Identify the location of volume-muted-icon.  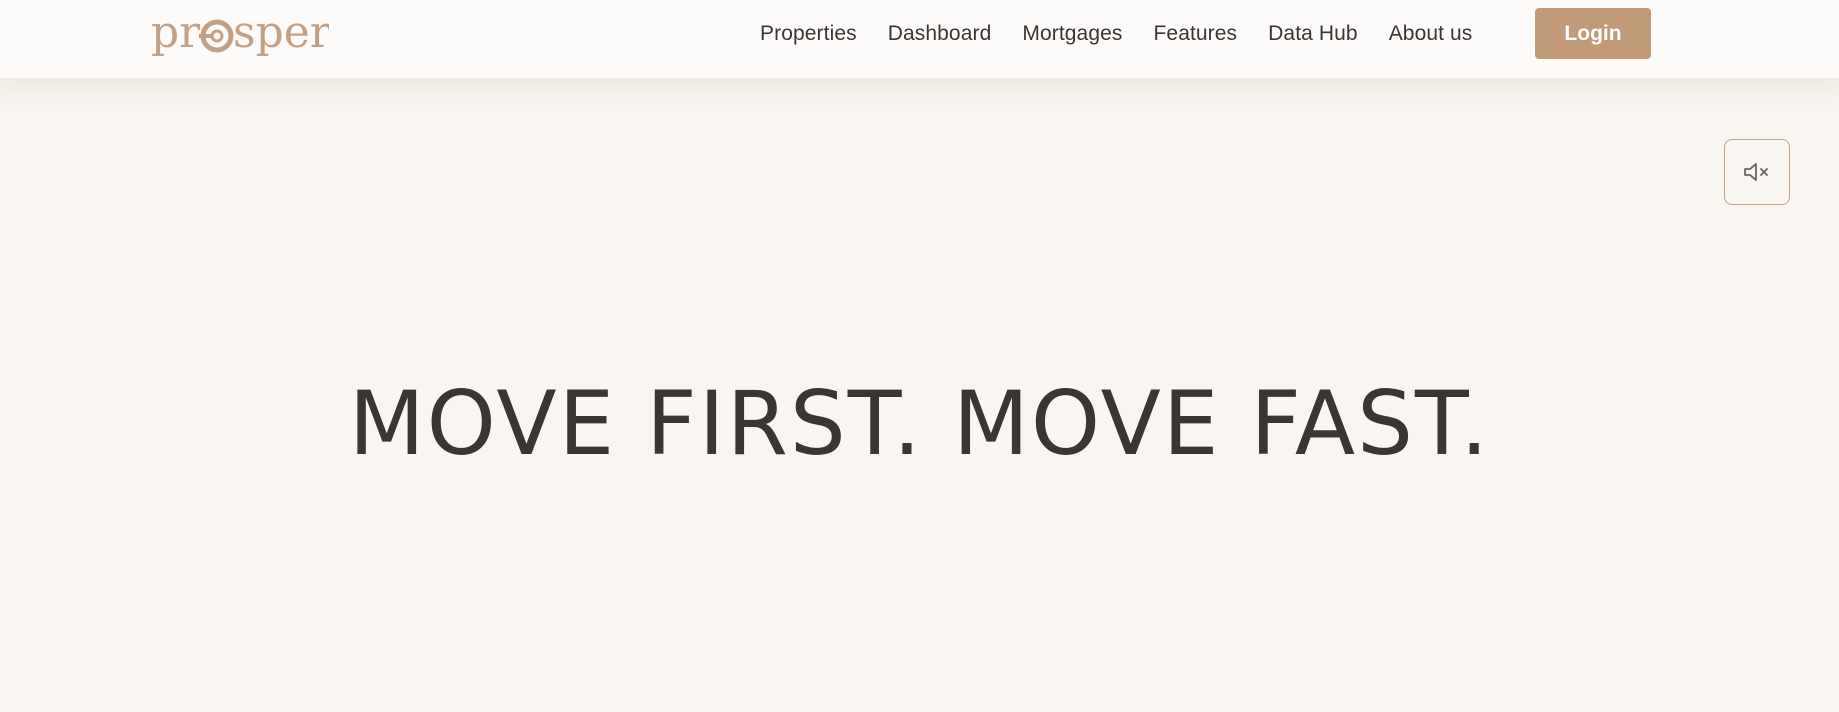
(1756, 172).